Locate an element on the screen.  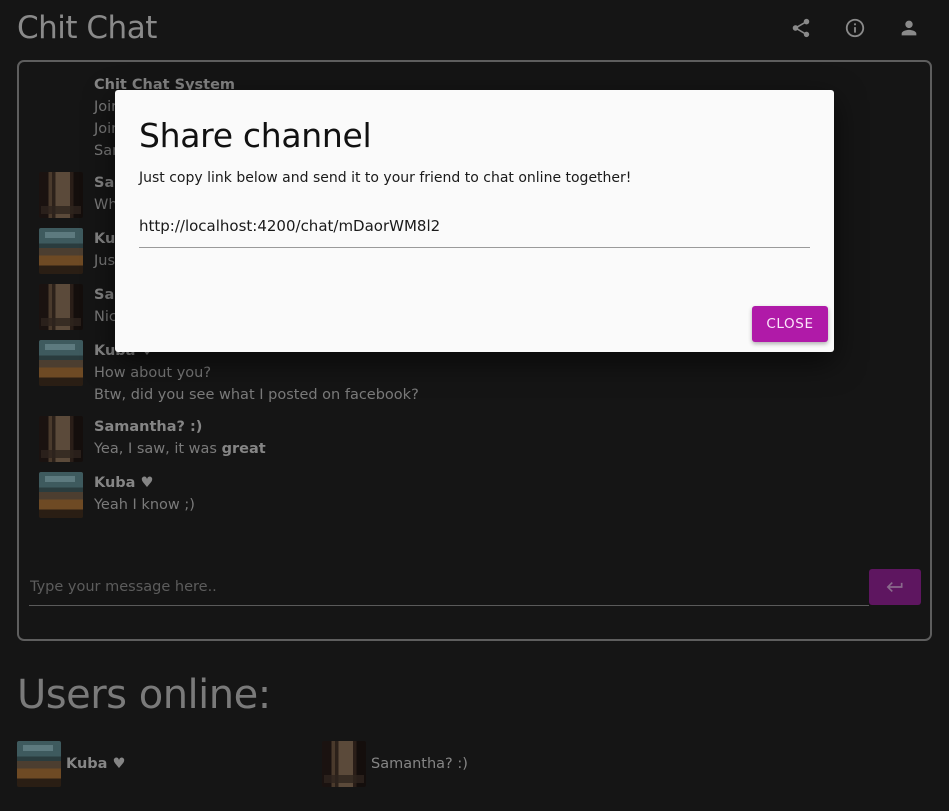
dialog-title: Share channel is located at coordinates (255, 135).